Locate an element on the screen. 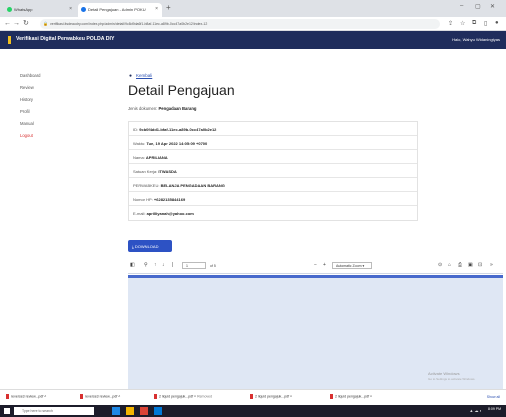  download-item-name: reverse3 review...pdf is located at coordinates (101, 396).